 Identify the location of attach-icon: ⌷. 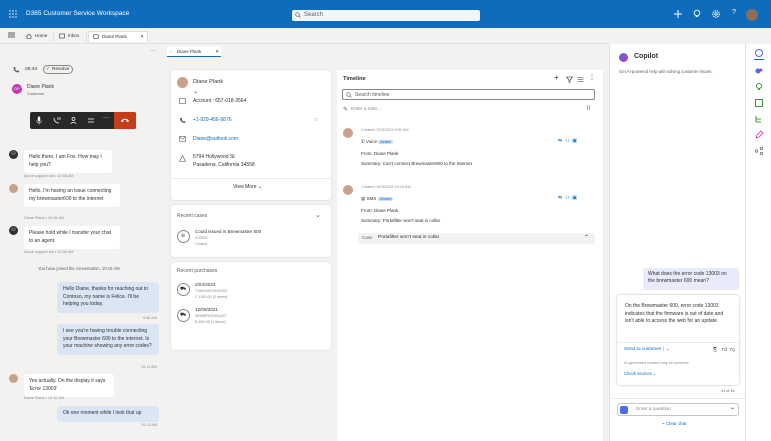
(589, 109).